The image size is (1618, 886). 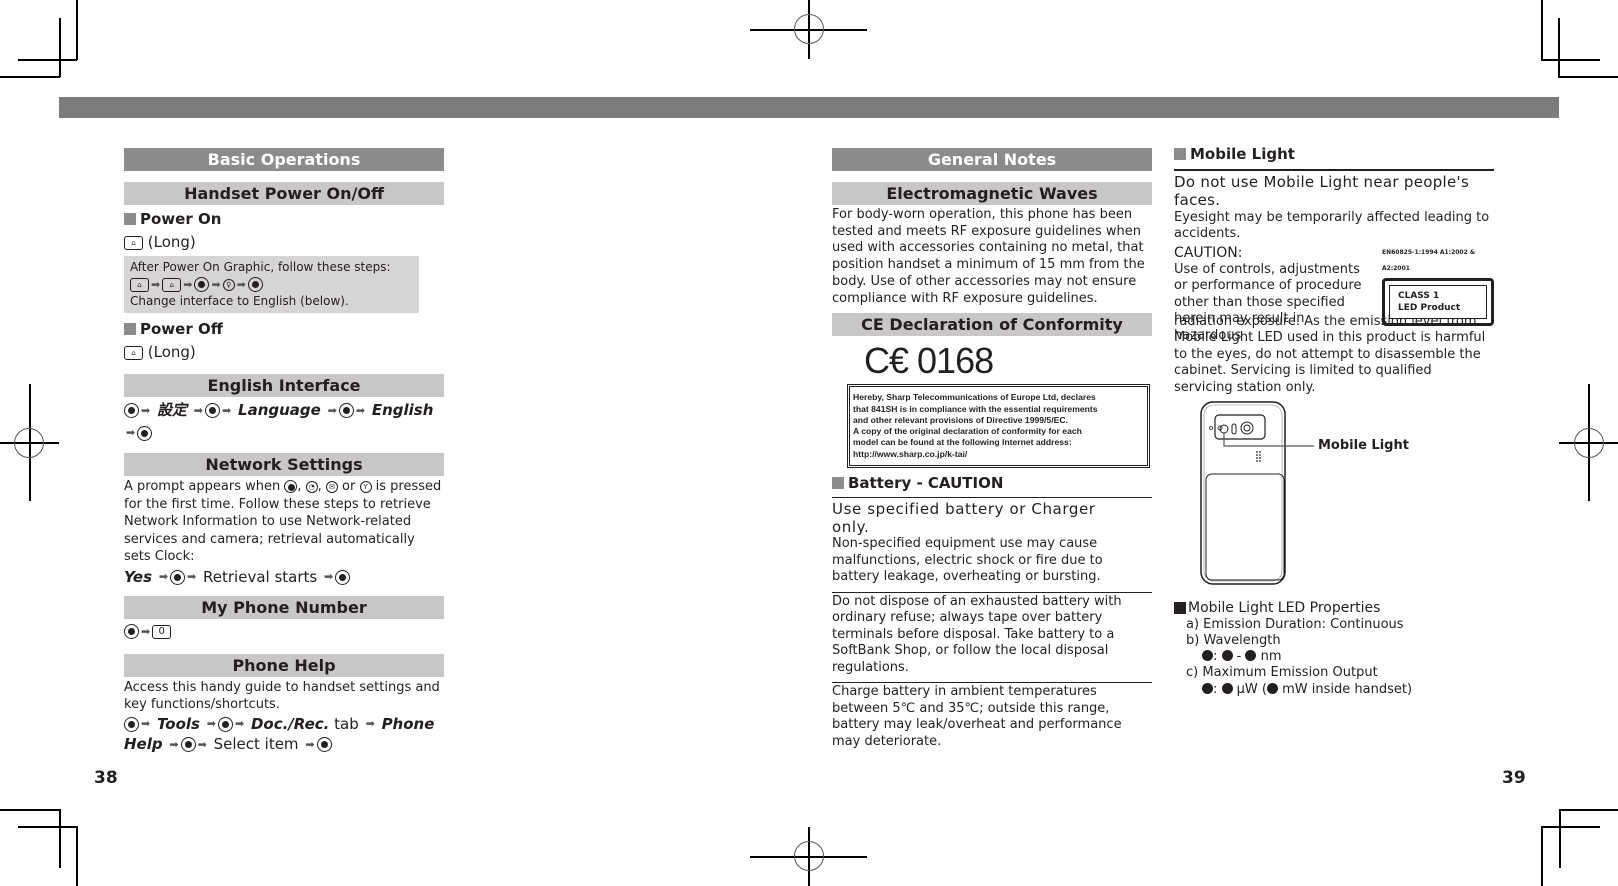 I want to click on heading-power-on: Power On, so click(x=284, y=219).